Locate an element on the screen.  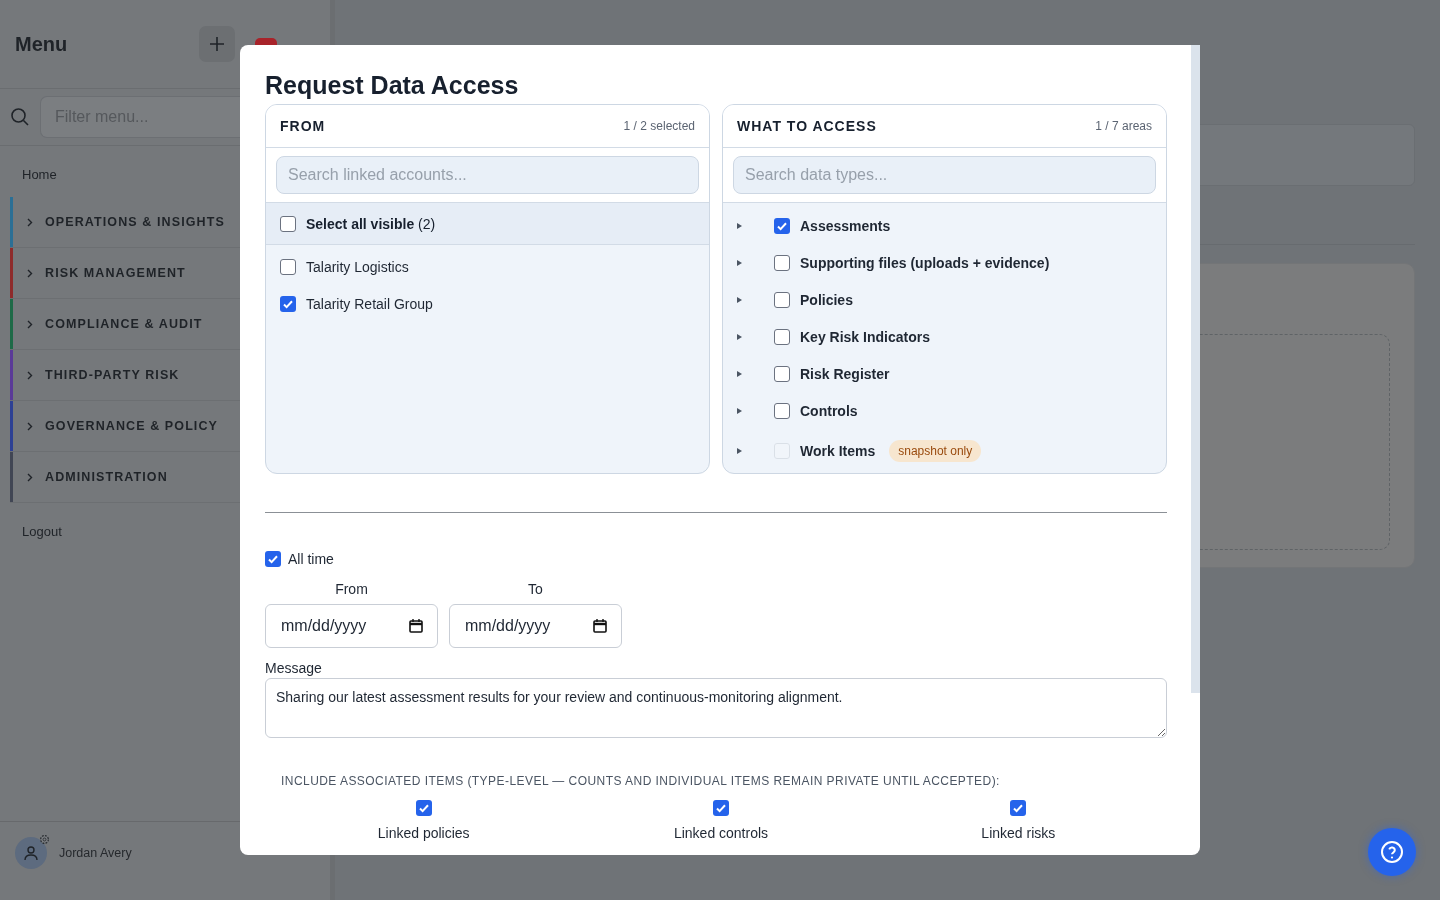
panel-heading: WHAT TO ACCESS is located at coordinates (807, 126).